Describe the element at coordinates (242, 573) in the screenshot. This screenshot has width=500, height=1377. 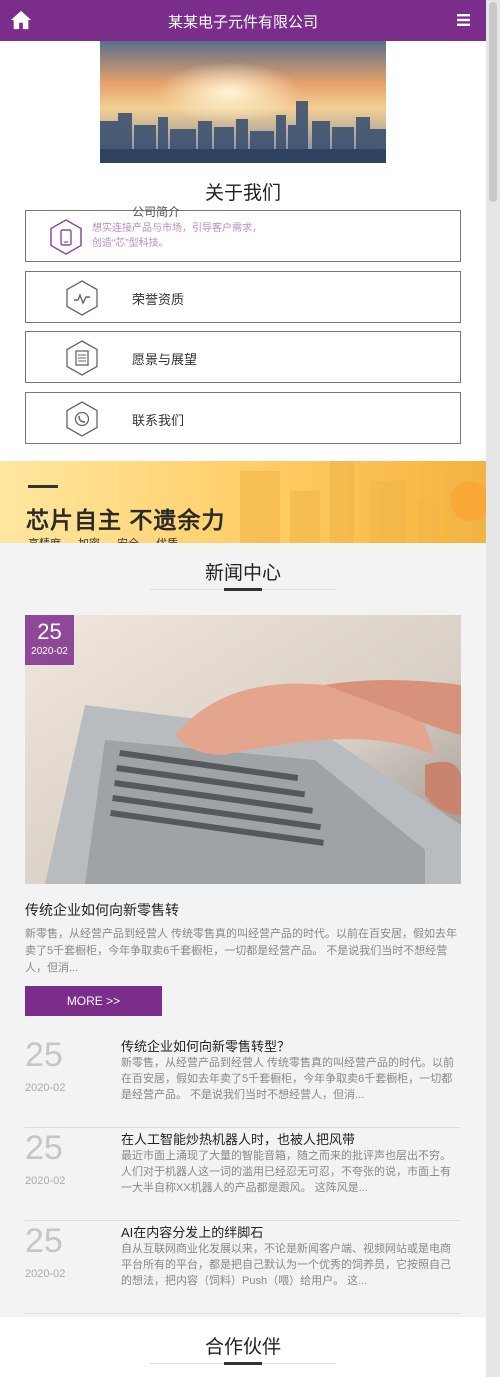
I see `news-section-title: 新闻中心` at that location.